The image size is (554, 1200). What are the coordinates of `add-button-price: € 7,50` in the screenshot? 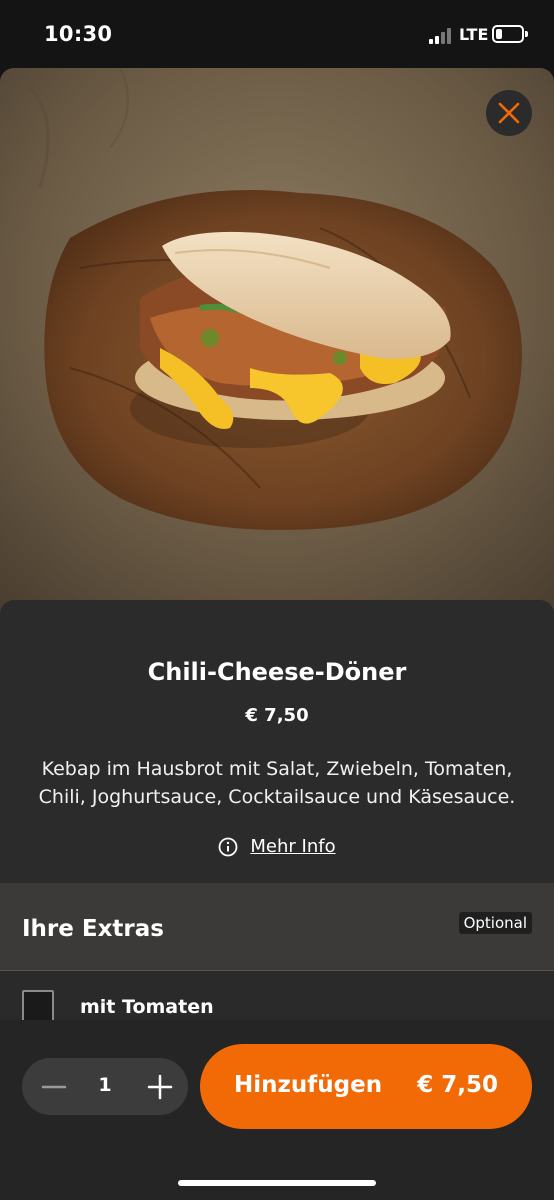 It's located at (457, 1085).